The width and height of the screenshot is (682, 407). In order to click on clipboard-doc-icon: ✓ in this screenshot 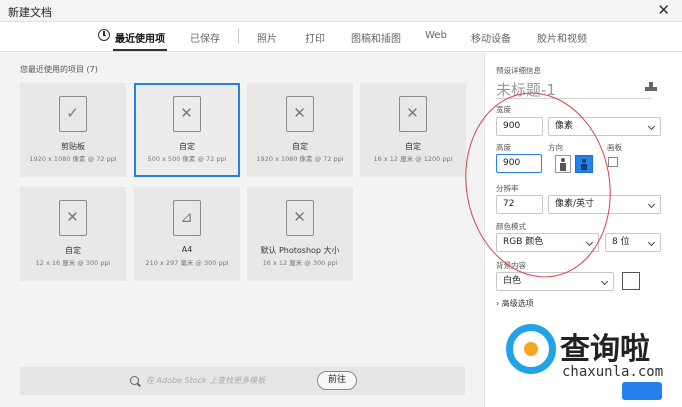, I will do `click(73, 114)`.